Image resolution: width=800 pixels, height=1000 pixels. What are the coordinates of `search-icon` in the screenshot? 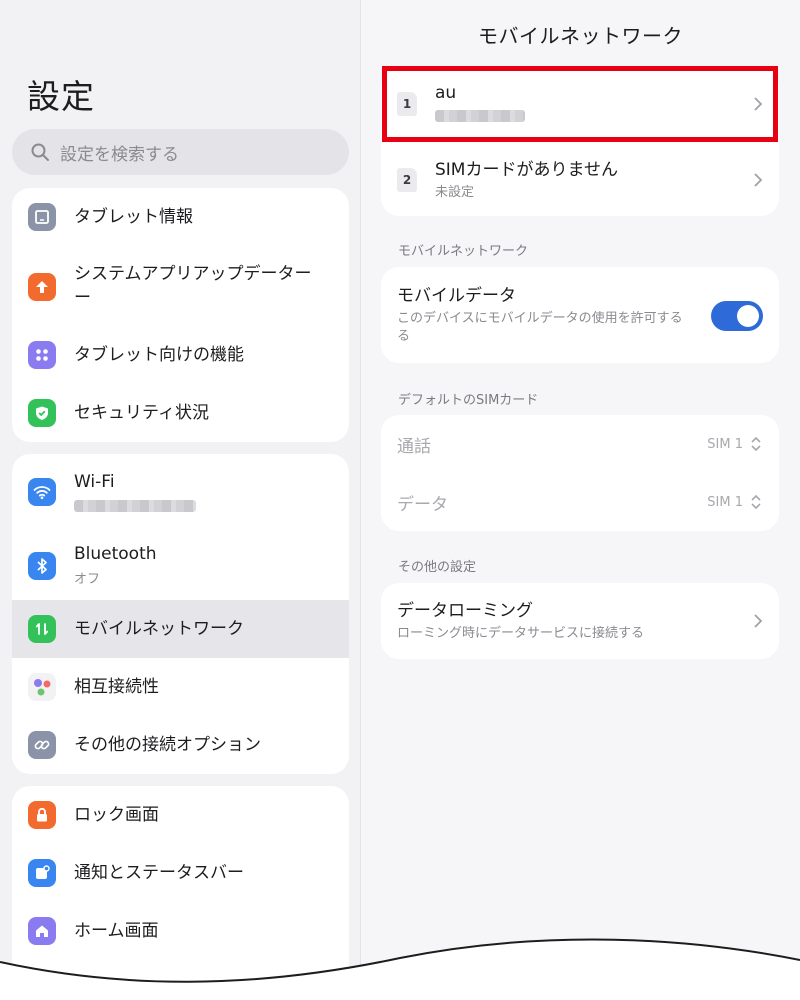 It's located at (40, 152).